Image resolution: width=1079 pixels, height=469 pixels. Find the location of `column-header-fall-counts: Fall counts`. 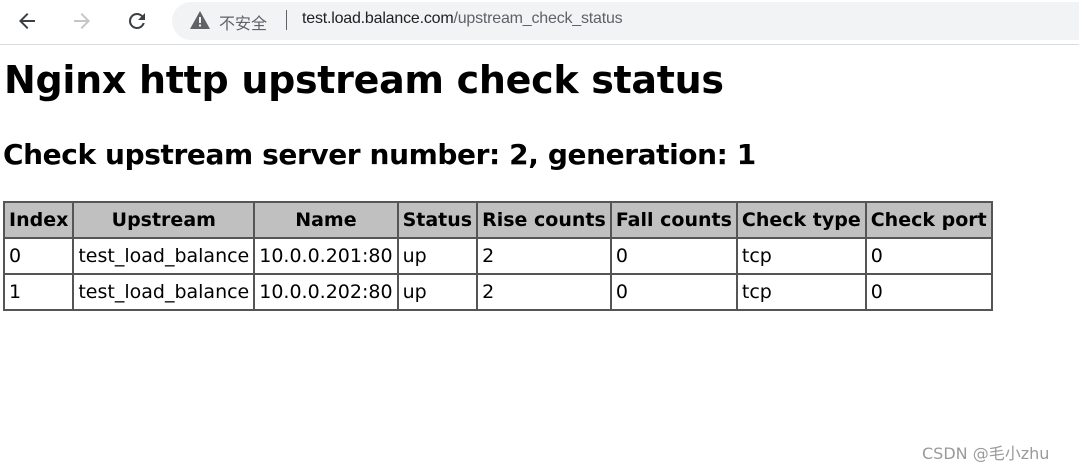

column-header-fall-counts: Fall counts is located at coordinates (673, 220).